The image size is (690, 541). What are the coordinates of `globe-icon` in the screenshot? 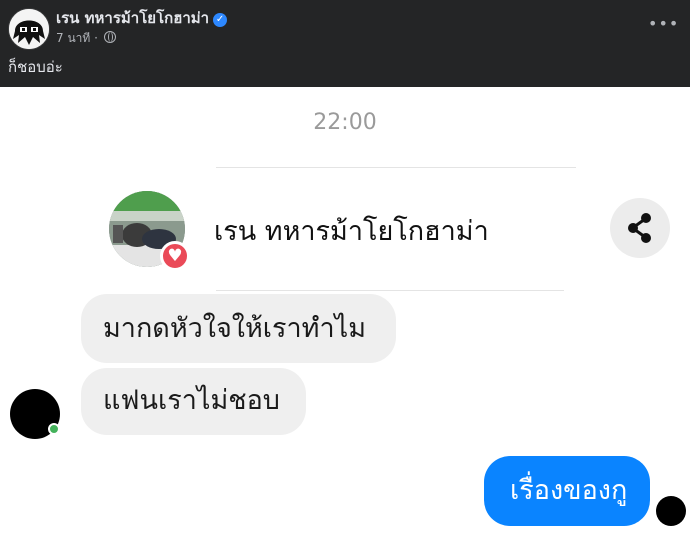 It's located at (109, 37).